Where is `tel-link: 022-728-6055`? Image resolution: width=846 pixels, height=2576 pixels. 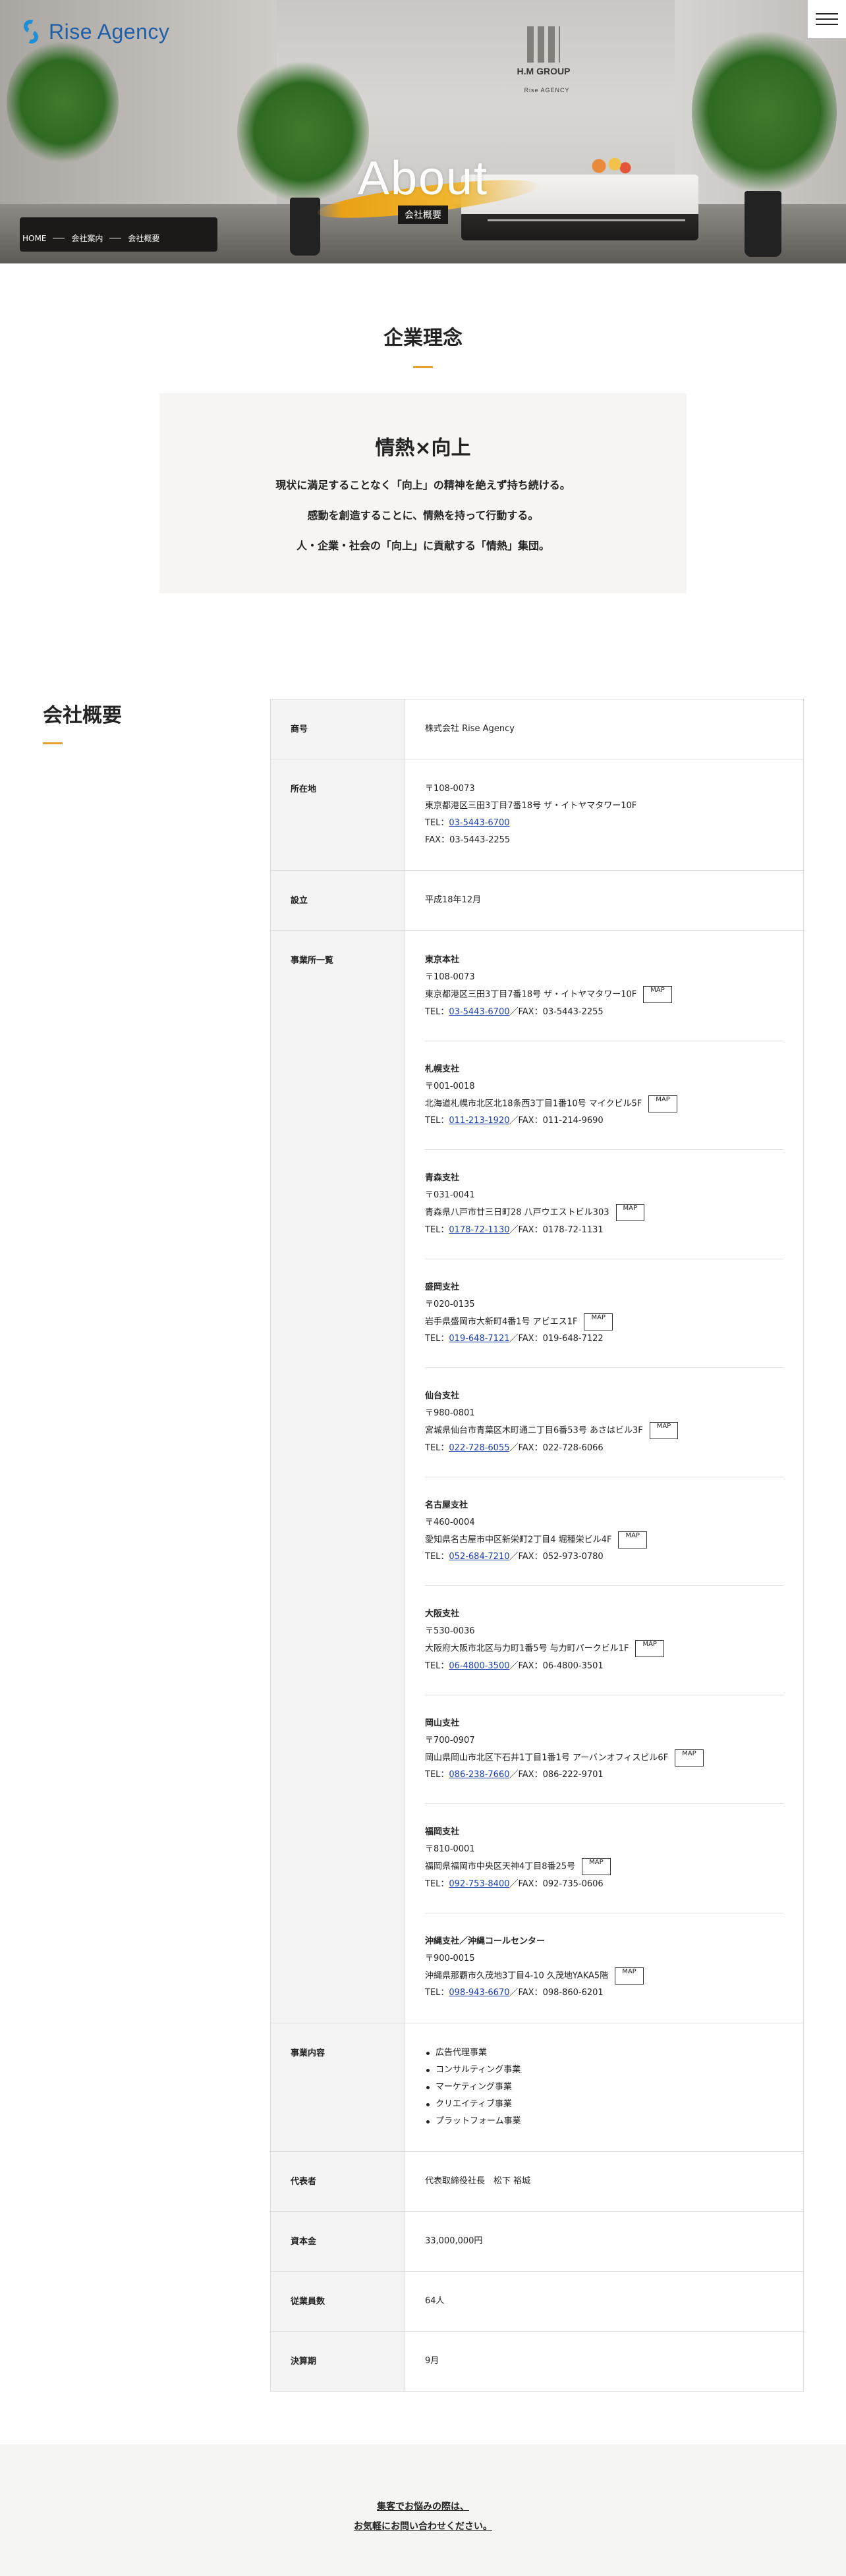
tel-link: 022-728-6055 is located at coordinates (479, 1448).